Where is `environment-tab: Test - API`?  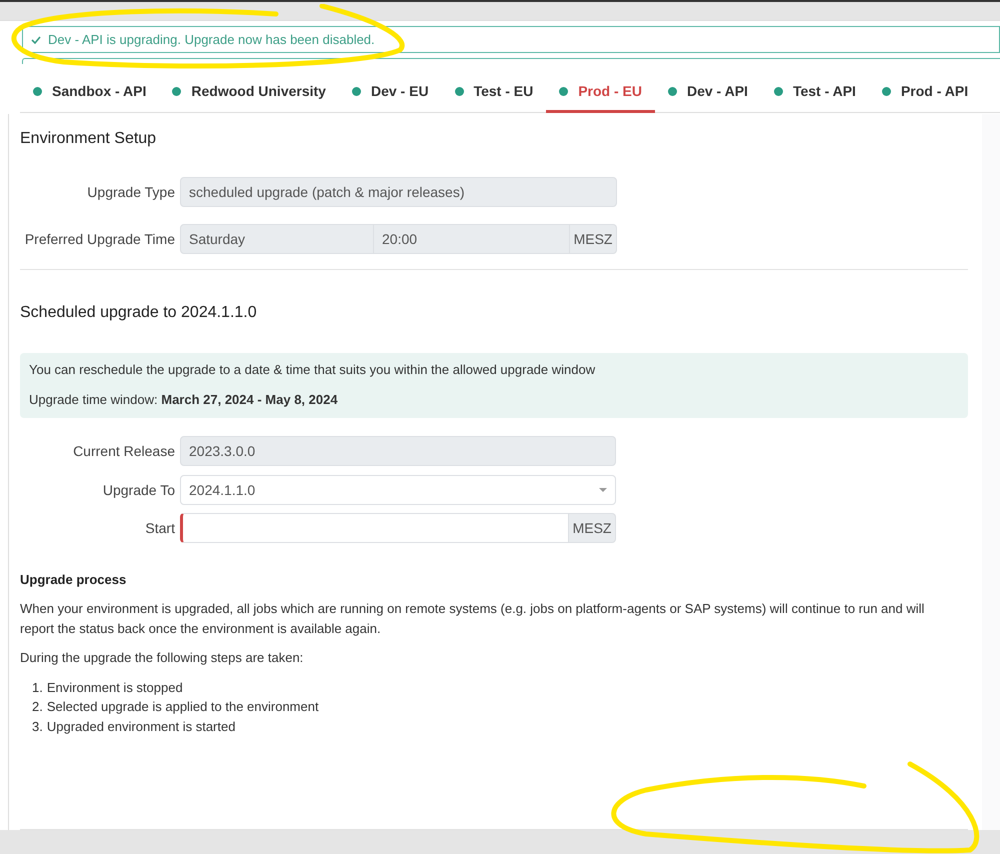
environment-tab: Test - API is located at coordinates (814, 92).